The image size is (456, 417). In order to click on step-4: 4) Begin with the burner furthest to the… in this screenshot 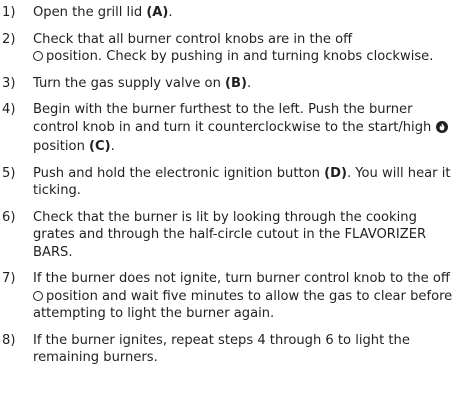, I will do `click(228, 128)`.